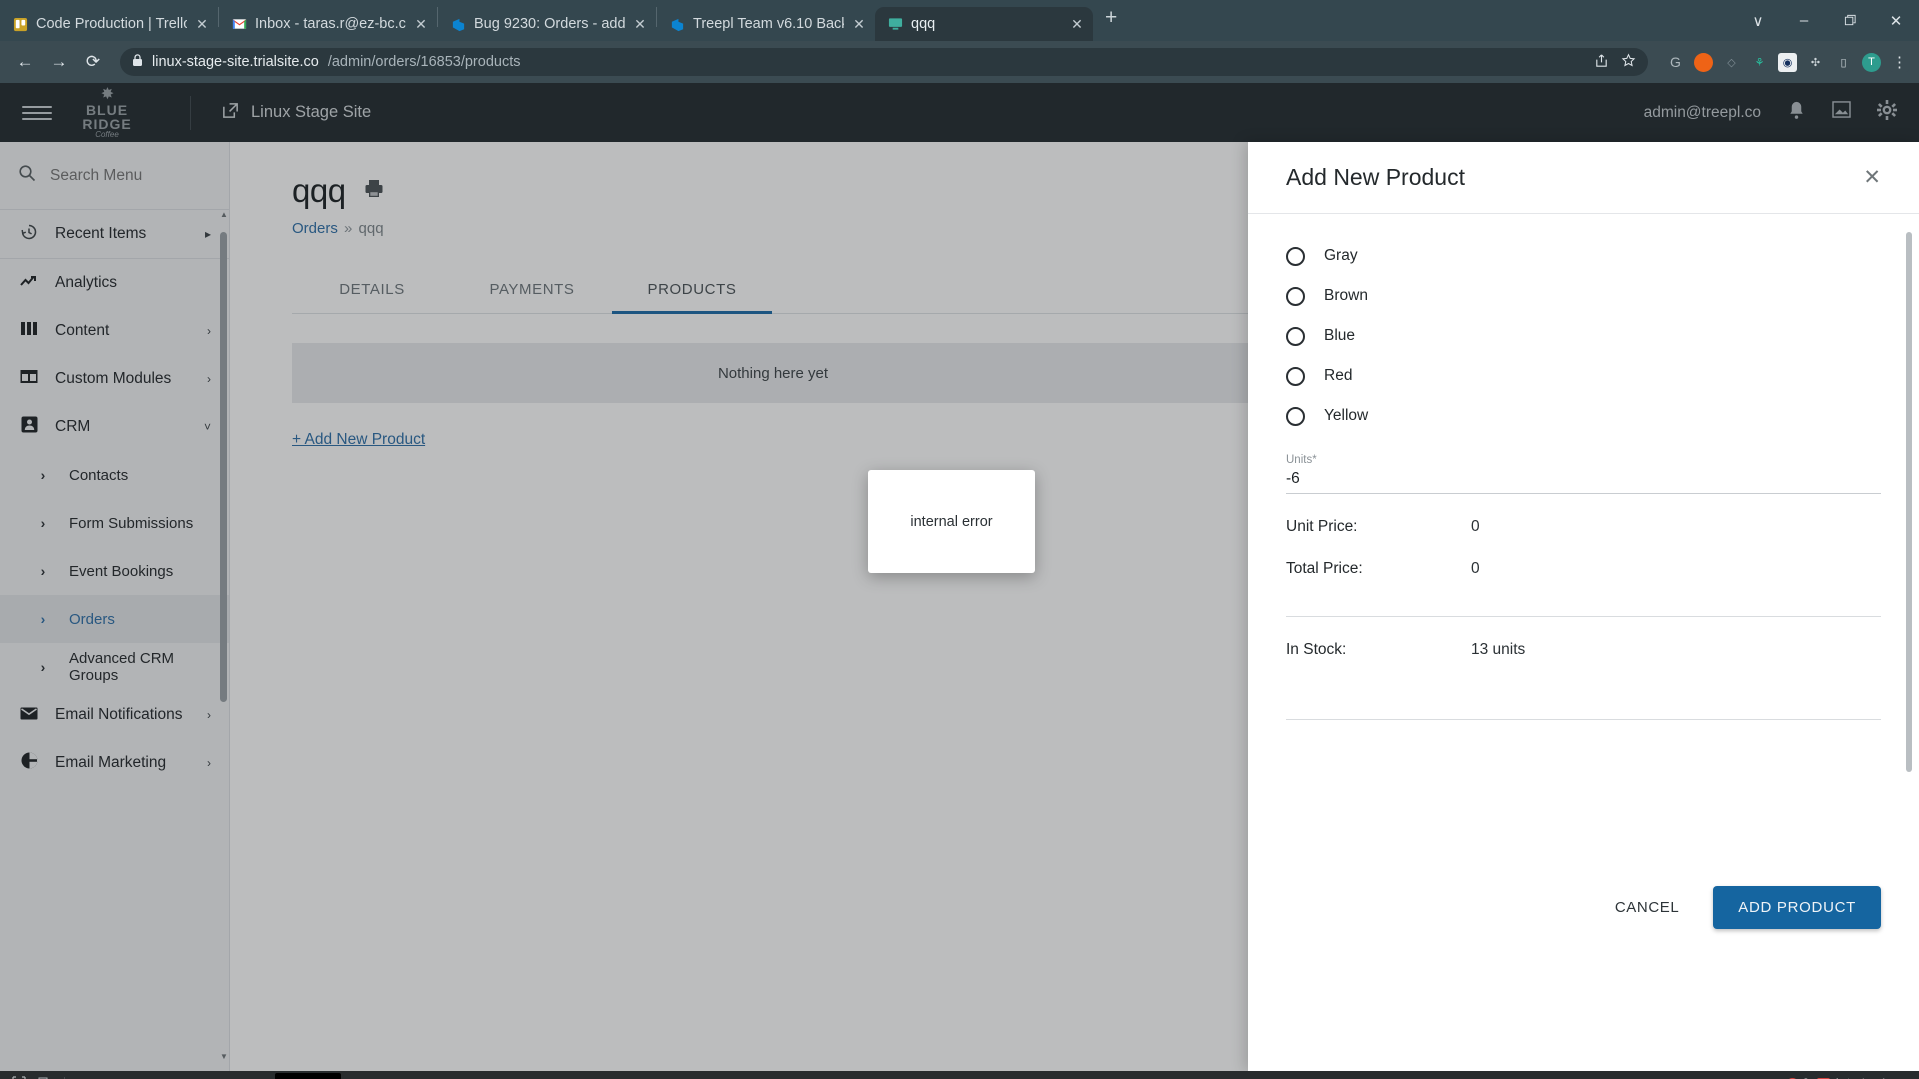 The height and width of the screenshot is (1079, 1919). I want to click on error-message: internal error, so click(951, 521).